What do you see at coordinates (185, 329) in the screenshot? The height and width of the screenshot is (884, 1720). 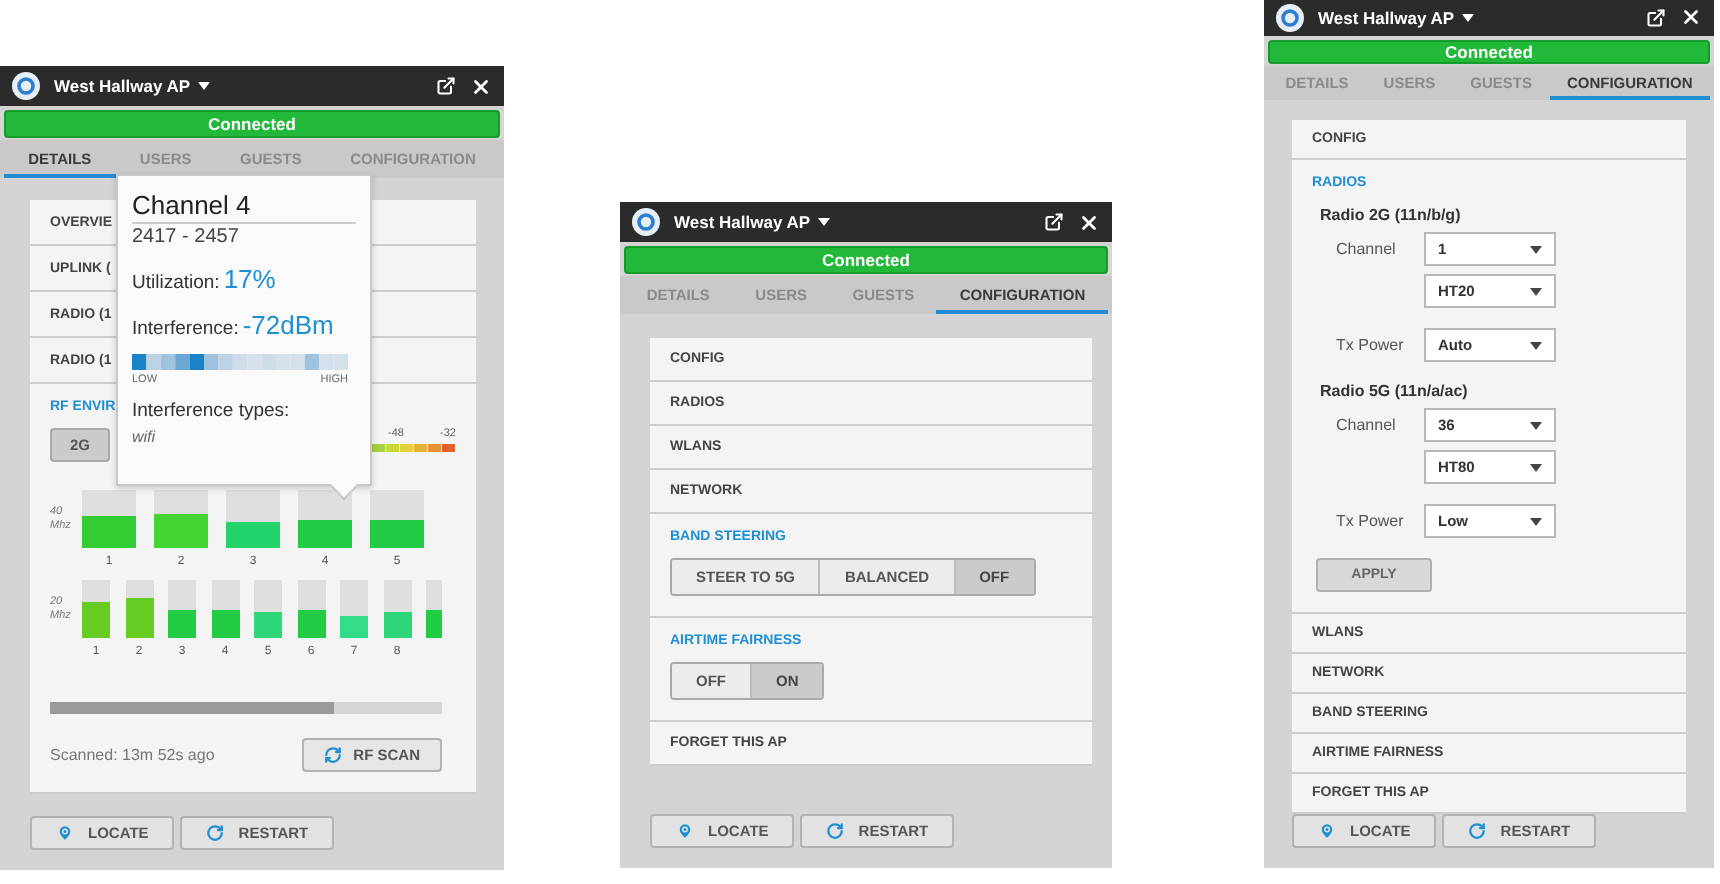 I see `interference-label: Interference:` at bounding box center [185, 329].